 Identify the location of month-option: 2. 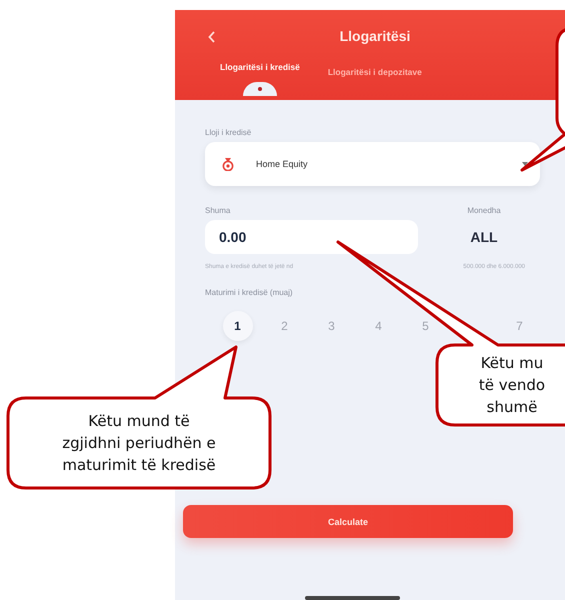
(284, 326).